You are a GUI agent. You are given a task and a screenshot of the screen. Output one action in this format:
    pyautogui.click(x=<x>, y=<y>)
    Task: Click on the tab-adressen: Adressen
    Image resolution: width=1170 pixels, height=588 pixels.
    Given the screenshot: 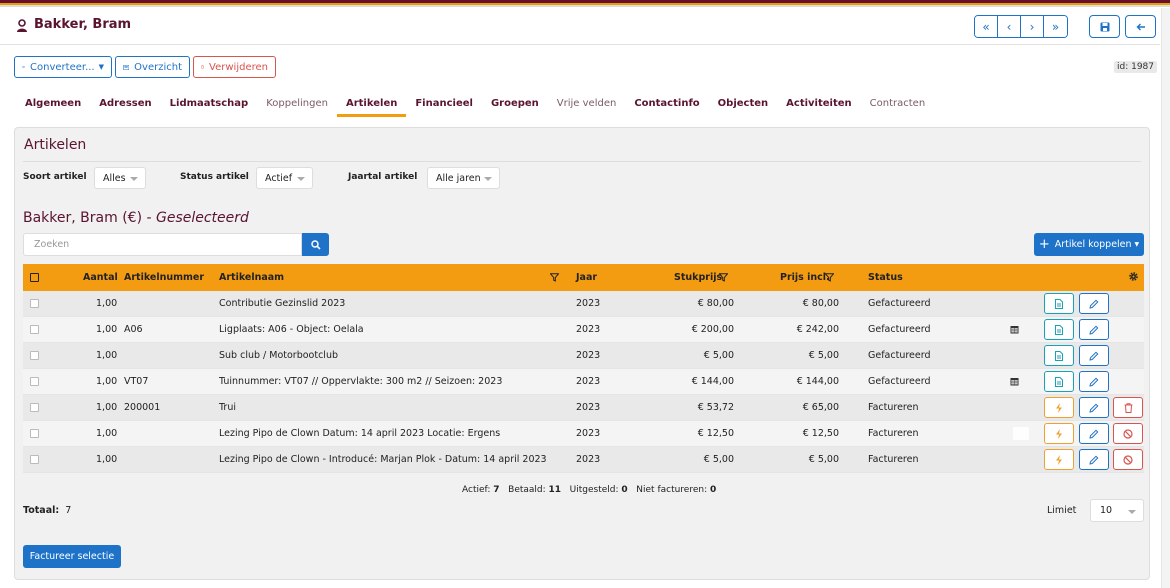 What is the action you would take?
    pyautogui.click(x=125, y=107)
    